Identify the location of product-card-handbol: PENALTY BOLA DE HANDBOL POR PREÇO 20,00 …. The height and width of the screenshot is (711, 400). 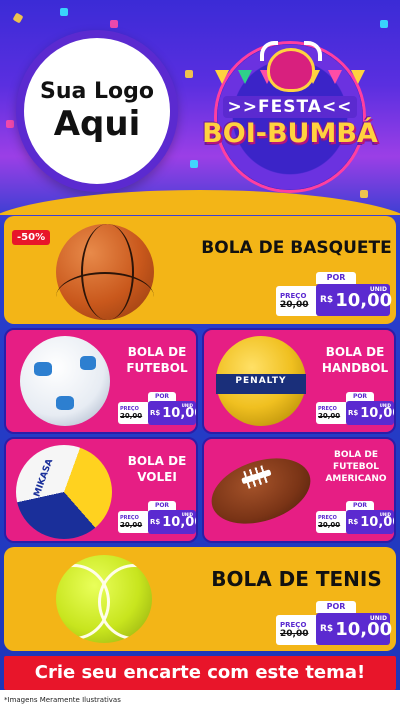
(299, 381).